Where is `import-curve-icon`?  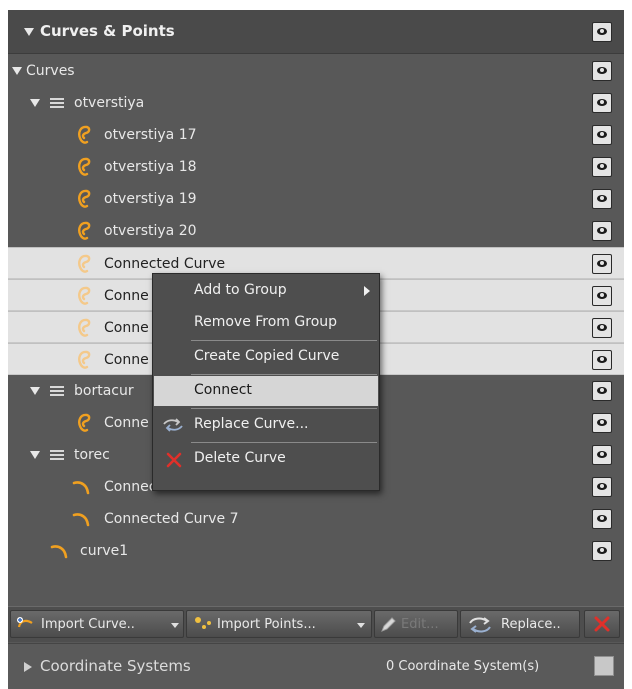
import-curve-icon is located at coordinates (25, 622).